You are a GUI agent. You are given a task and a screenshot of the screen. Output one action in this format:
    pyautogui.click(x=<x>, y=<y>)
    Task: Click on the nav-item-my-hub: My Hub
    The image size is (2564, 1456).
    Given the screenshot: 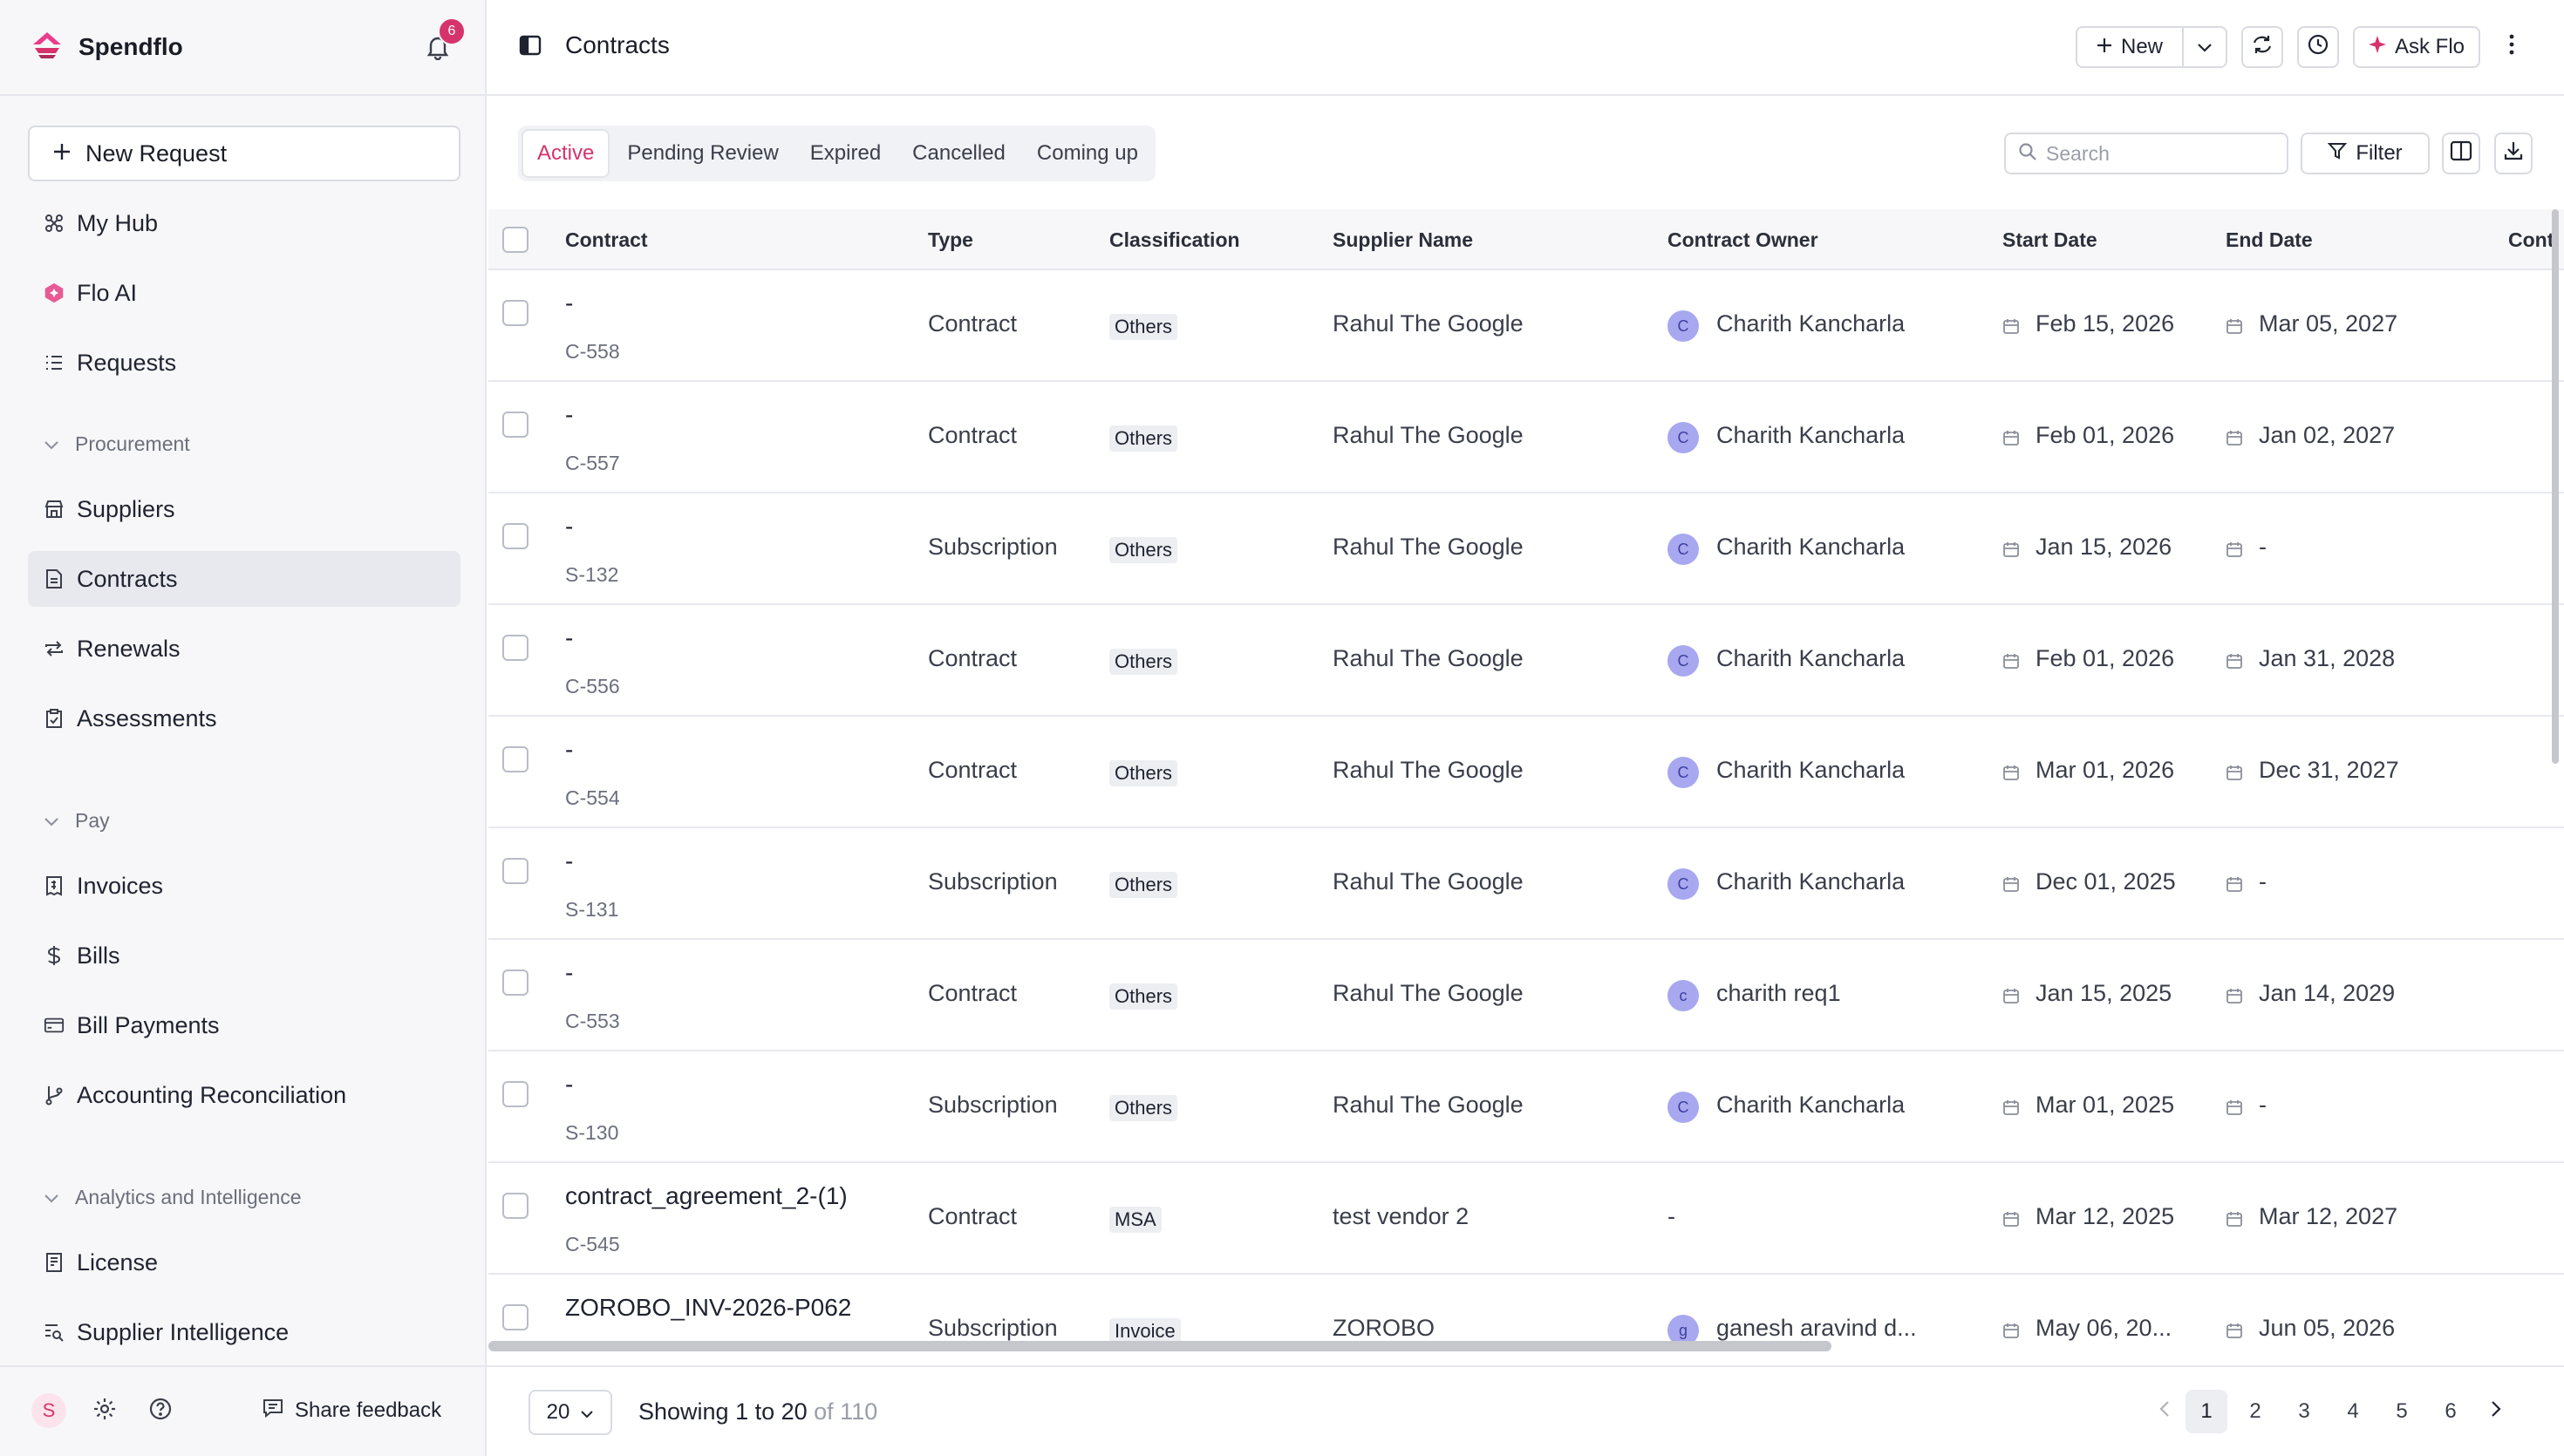 What is the action you would take?
    pyautogui.click(x=244, y=223)
    